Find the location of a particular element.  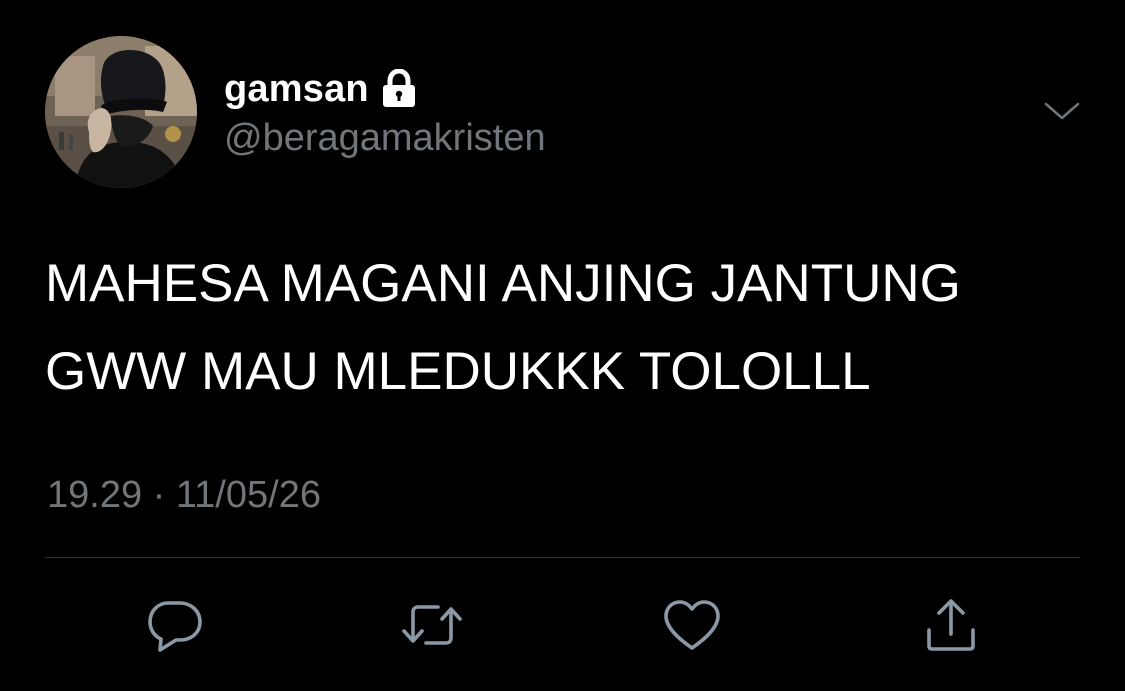

retweet-button is located at coordinates (432, 625).